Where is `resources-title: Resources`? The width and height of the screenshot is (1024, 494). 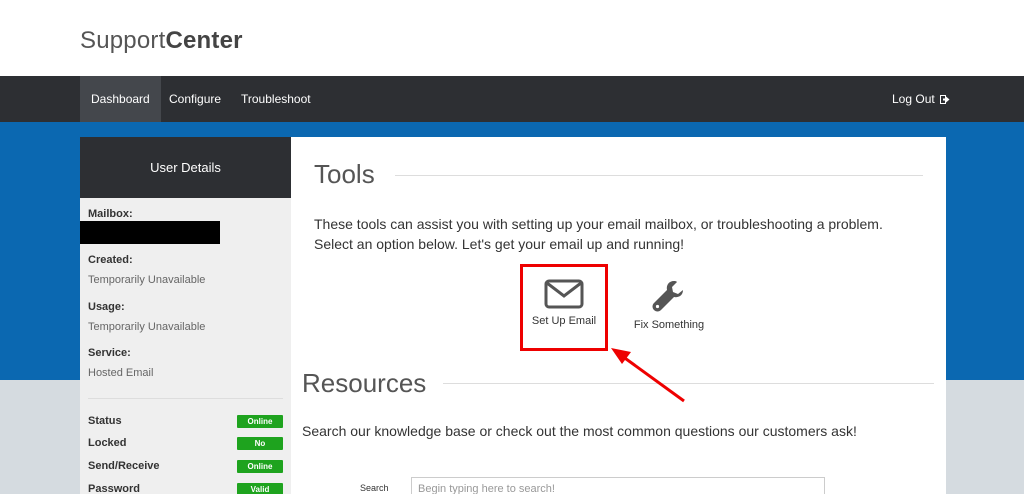 resources-title: Resources is located at coordinates (364, 383).